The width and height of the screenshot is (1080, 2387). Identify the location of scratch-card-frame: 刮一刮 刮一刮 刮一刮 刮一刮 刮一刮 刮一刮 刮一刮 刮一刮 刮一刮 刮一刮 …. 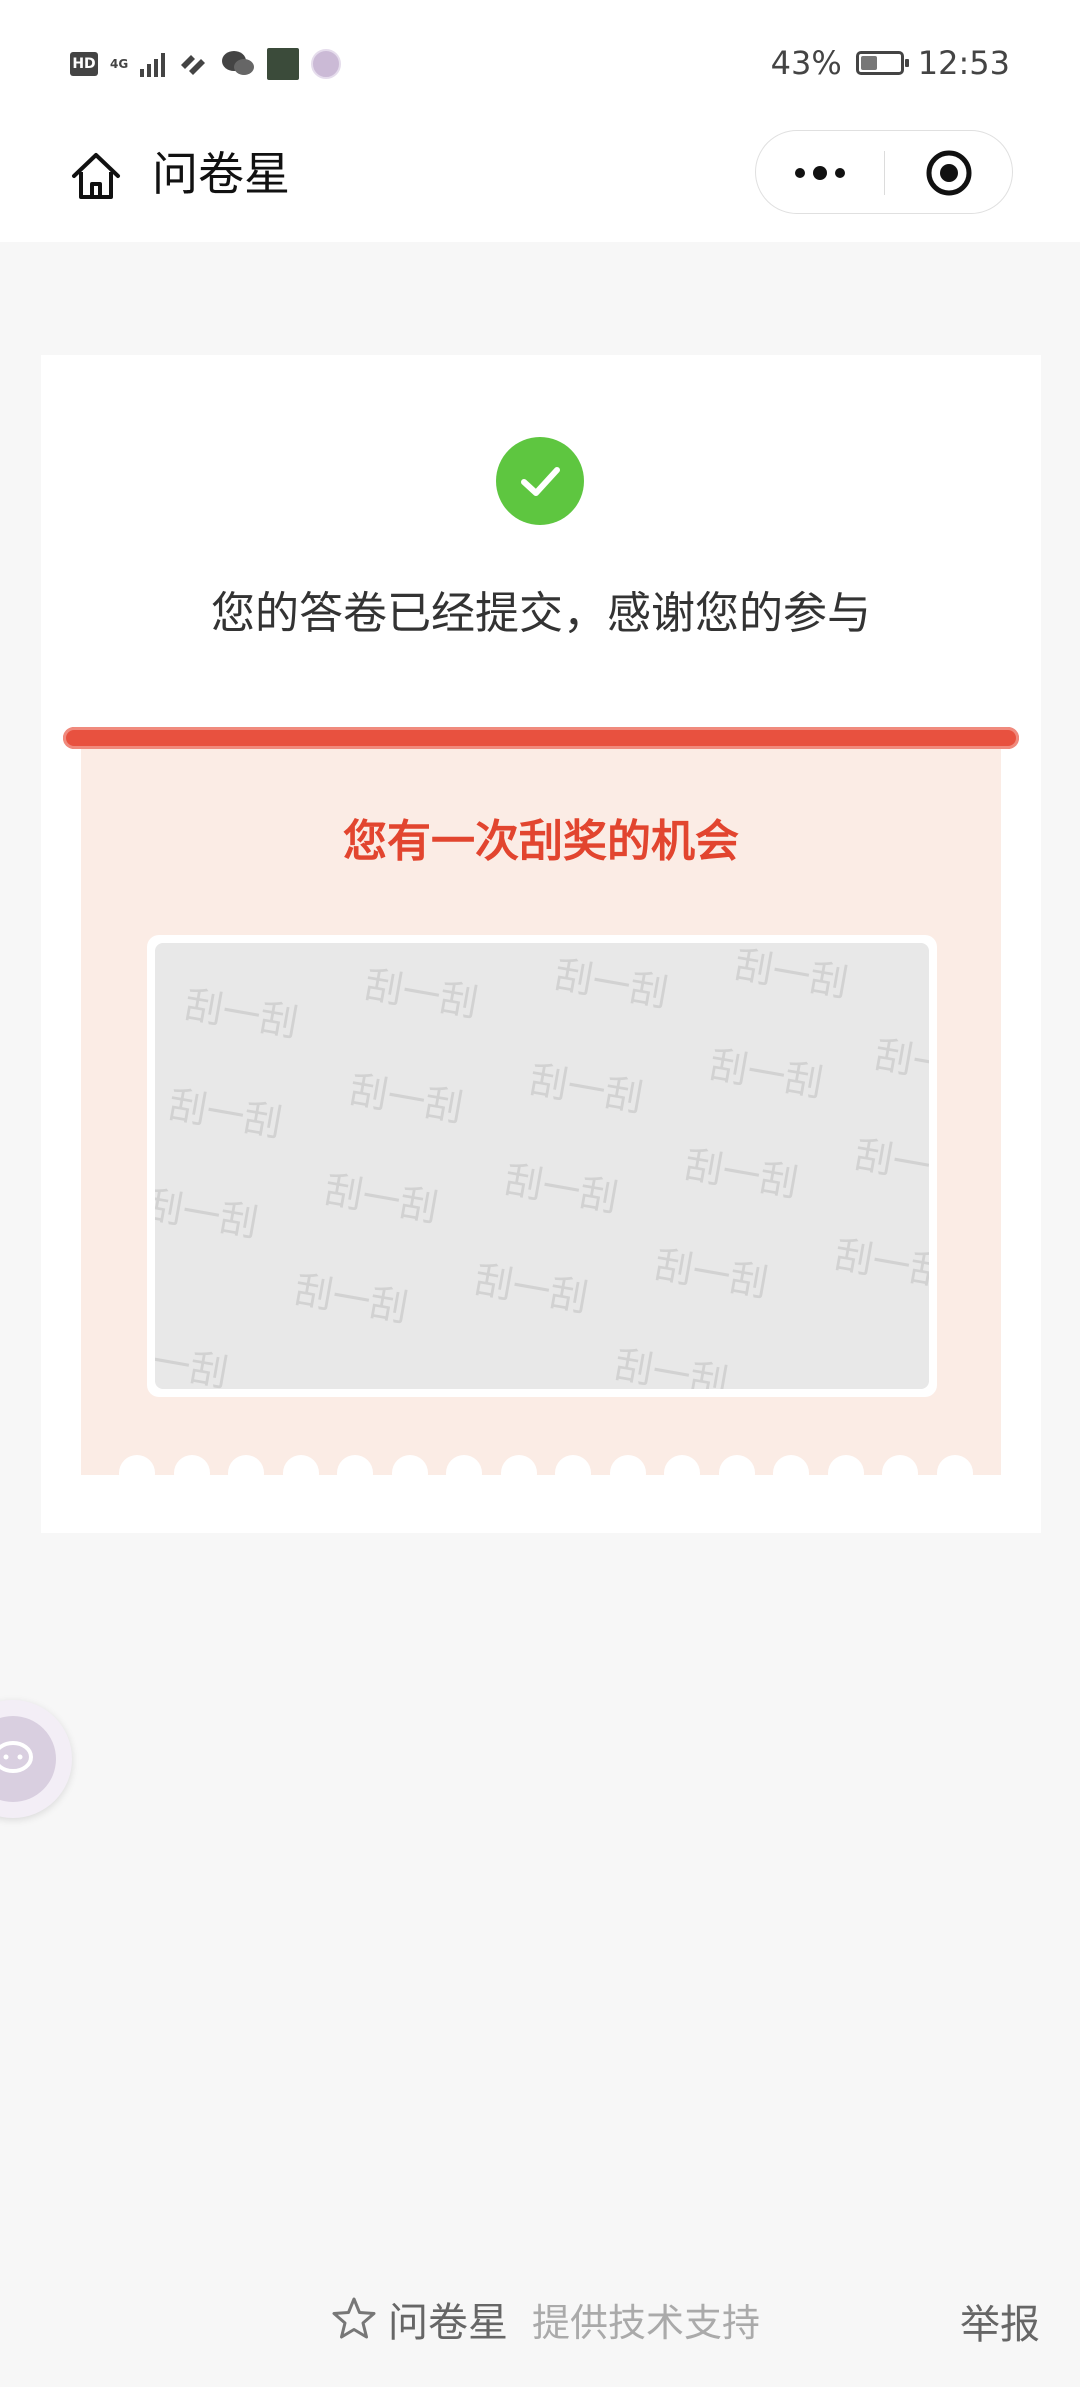
(542, 1166).